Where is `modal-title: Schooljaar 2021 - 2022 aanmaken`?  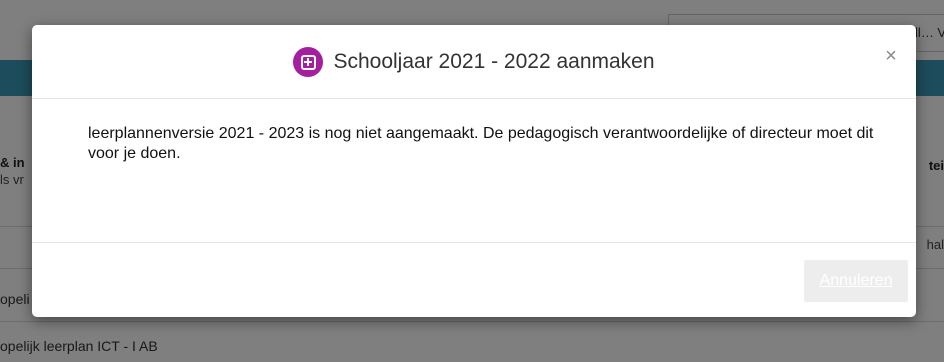
modal-title: Schooljaar 2021 - 2022 aanmaken is located at coordinates (494, 61).